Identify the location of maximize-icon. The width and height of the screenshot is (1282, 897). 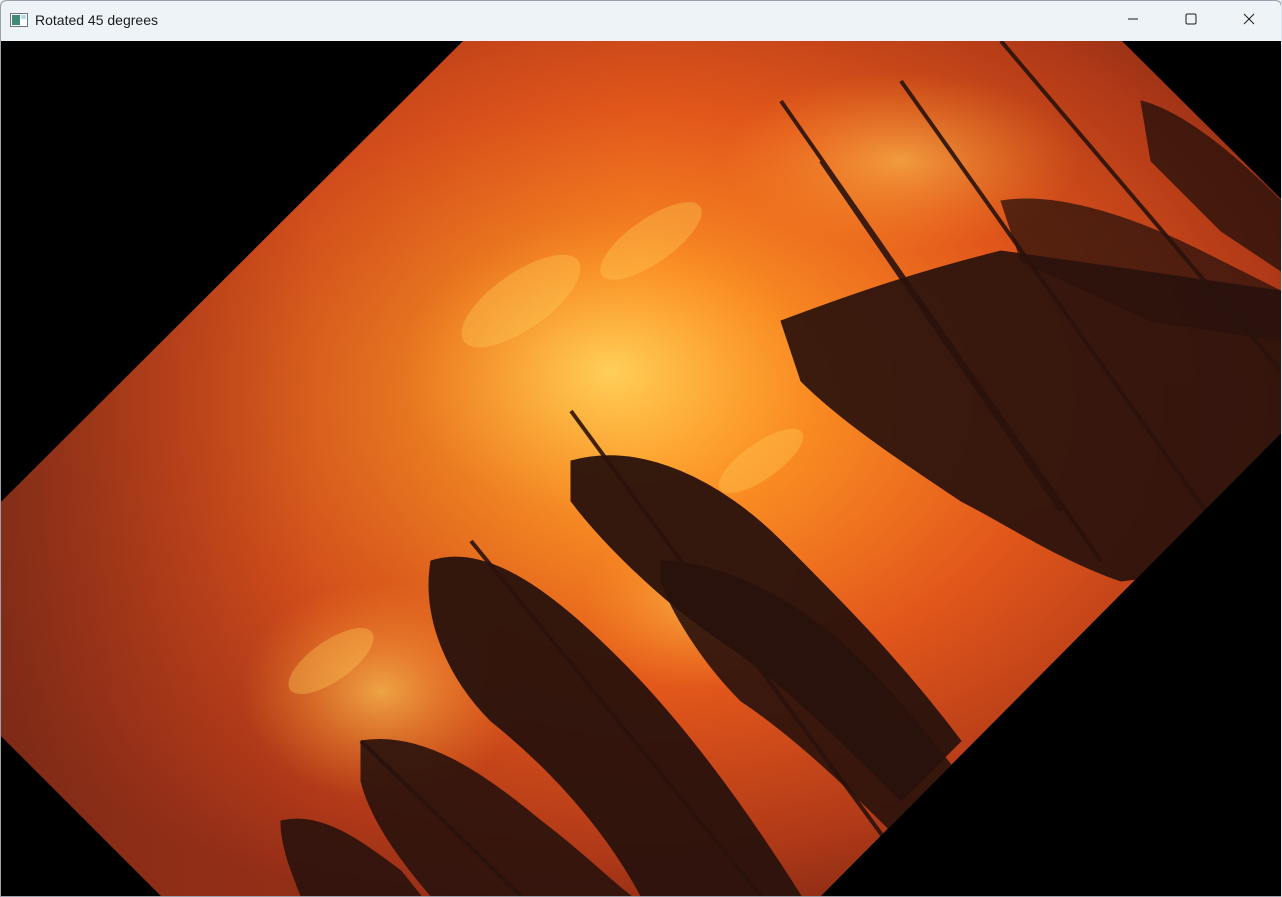
(1191, 21).